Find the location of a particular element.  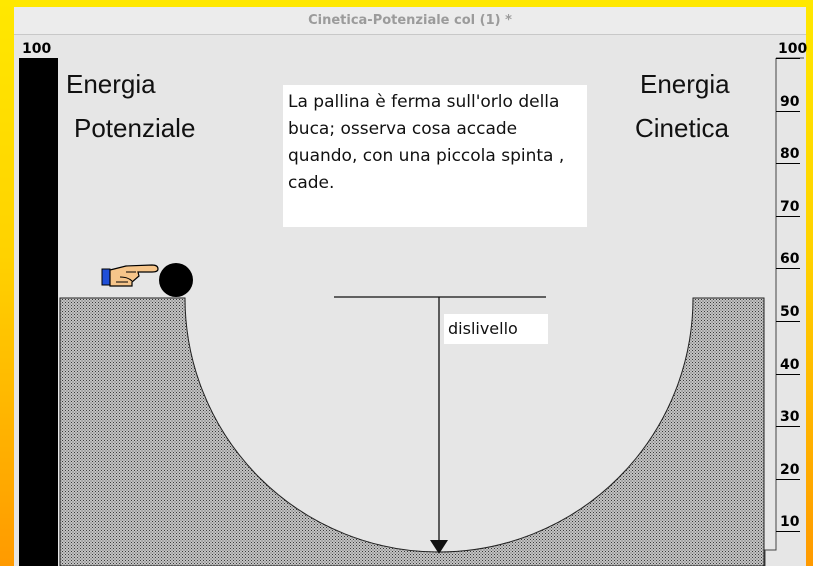

ball-icon is located at coordinates (176, 280).